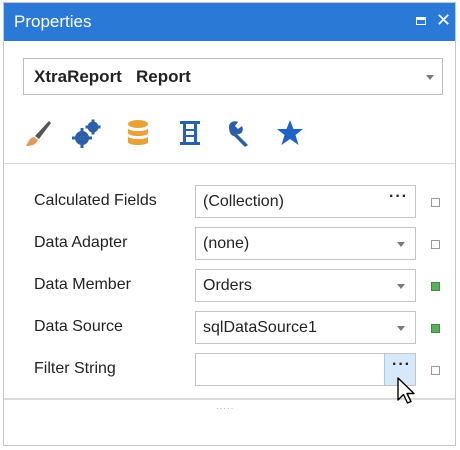  I want to click on property-value: (Collection), so click(243, 201).